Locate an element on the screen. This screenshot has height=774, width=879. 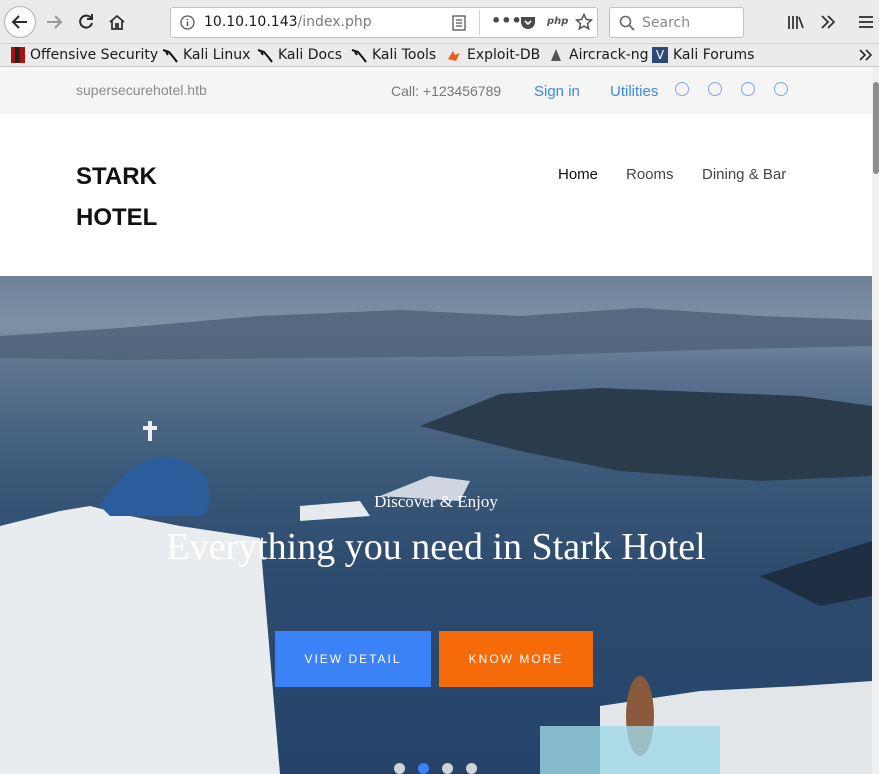
search-icon is located at coordinates (627, 25).